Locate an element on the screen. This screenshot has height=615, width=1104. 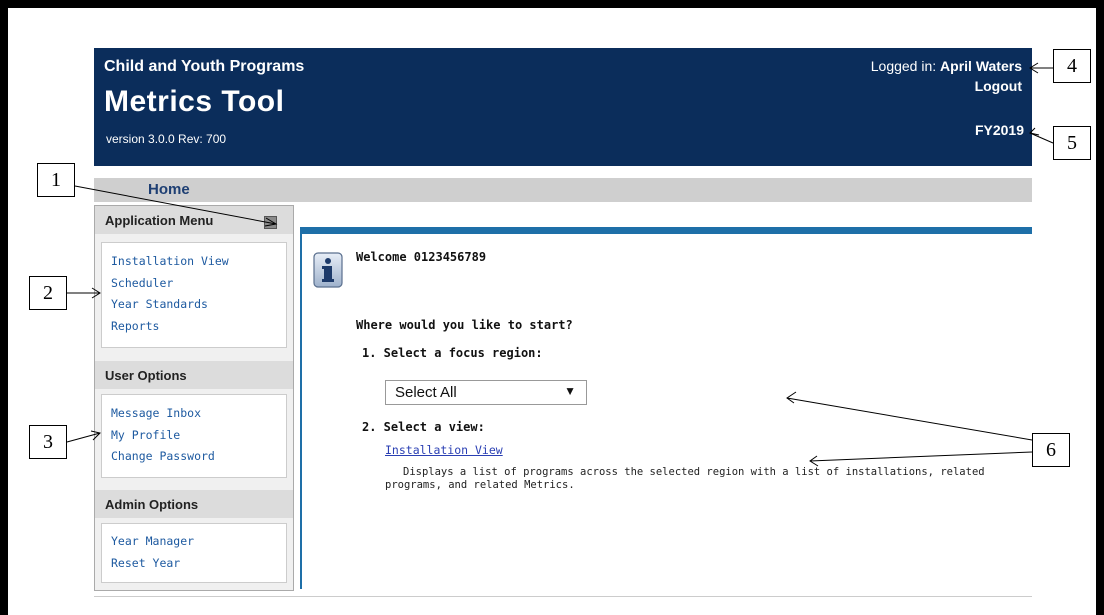
admin-options-menu: Year Manager Reset Year is located at coordinates (194, 553).